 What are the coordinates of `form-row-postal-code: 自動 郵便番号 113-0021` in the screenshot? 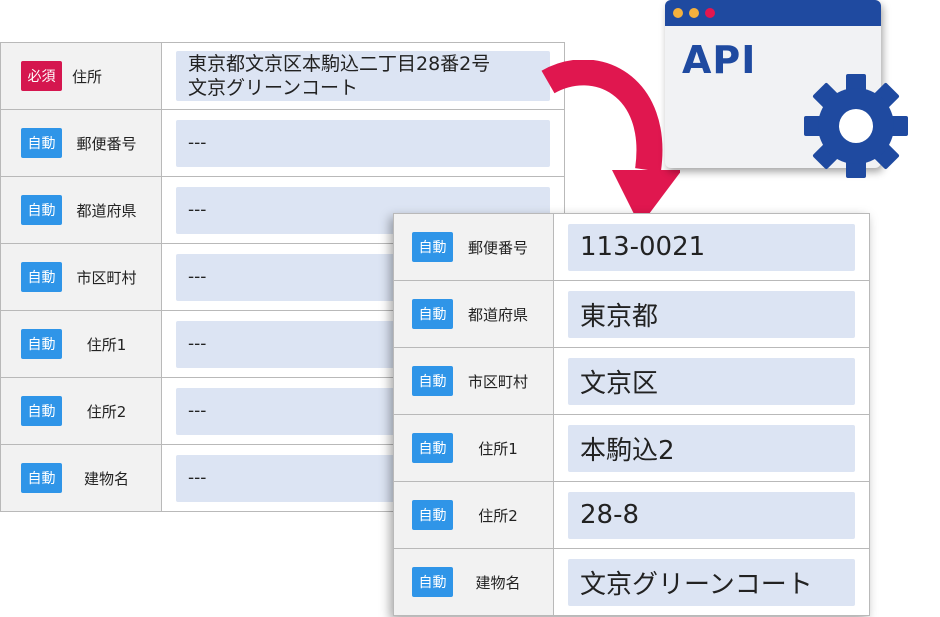 It's located at (631, 247).